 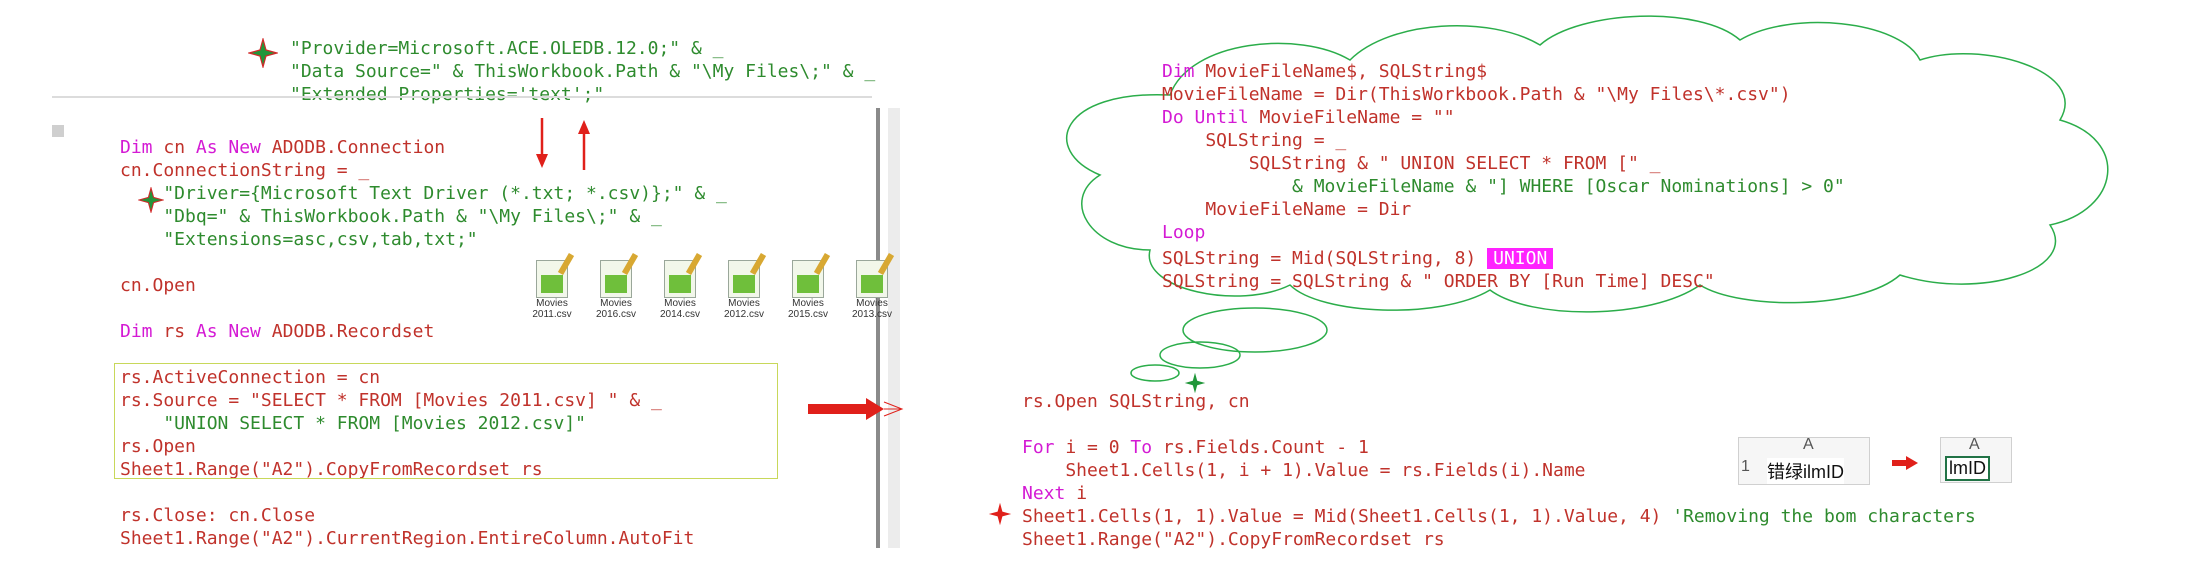 What do you see at coordinates (1184, 232) in the screenshot?
I see `code-line: Loop` at bounding box center [1184, 232].